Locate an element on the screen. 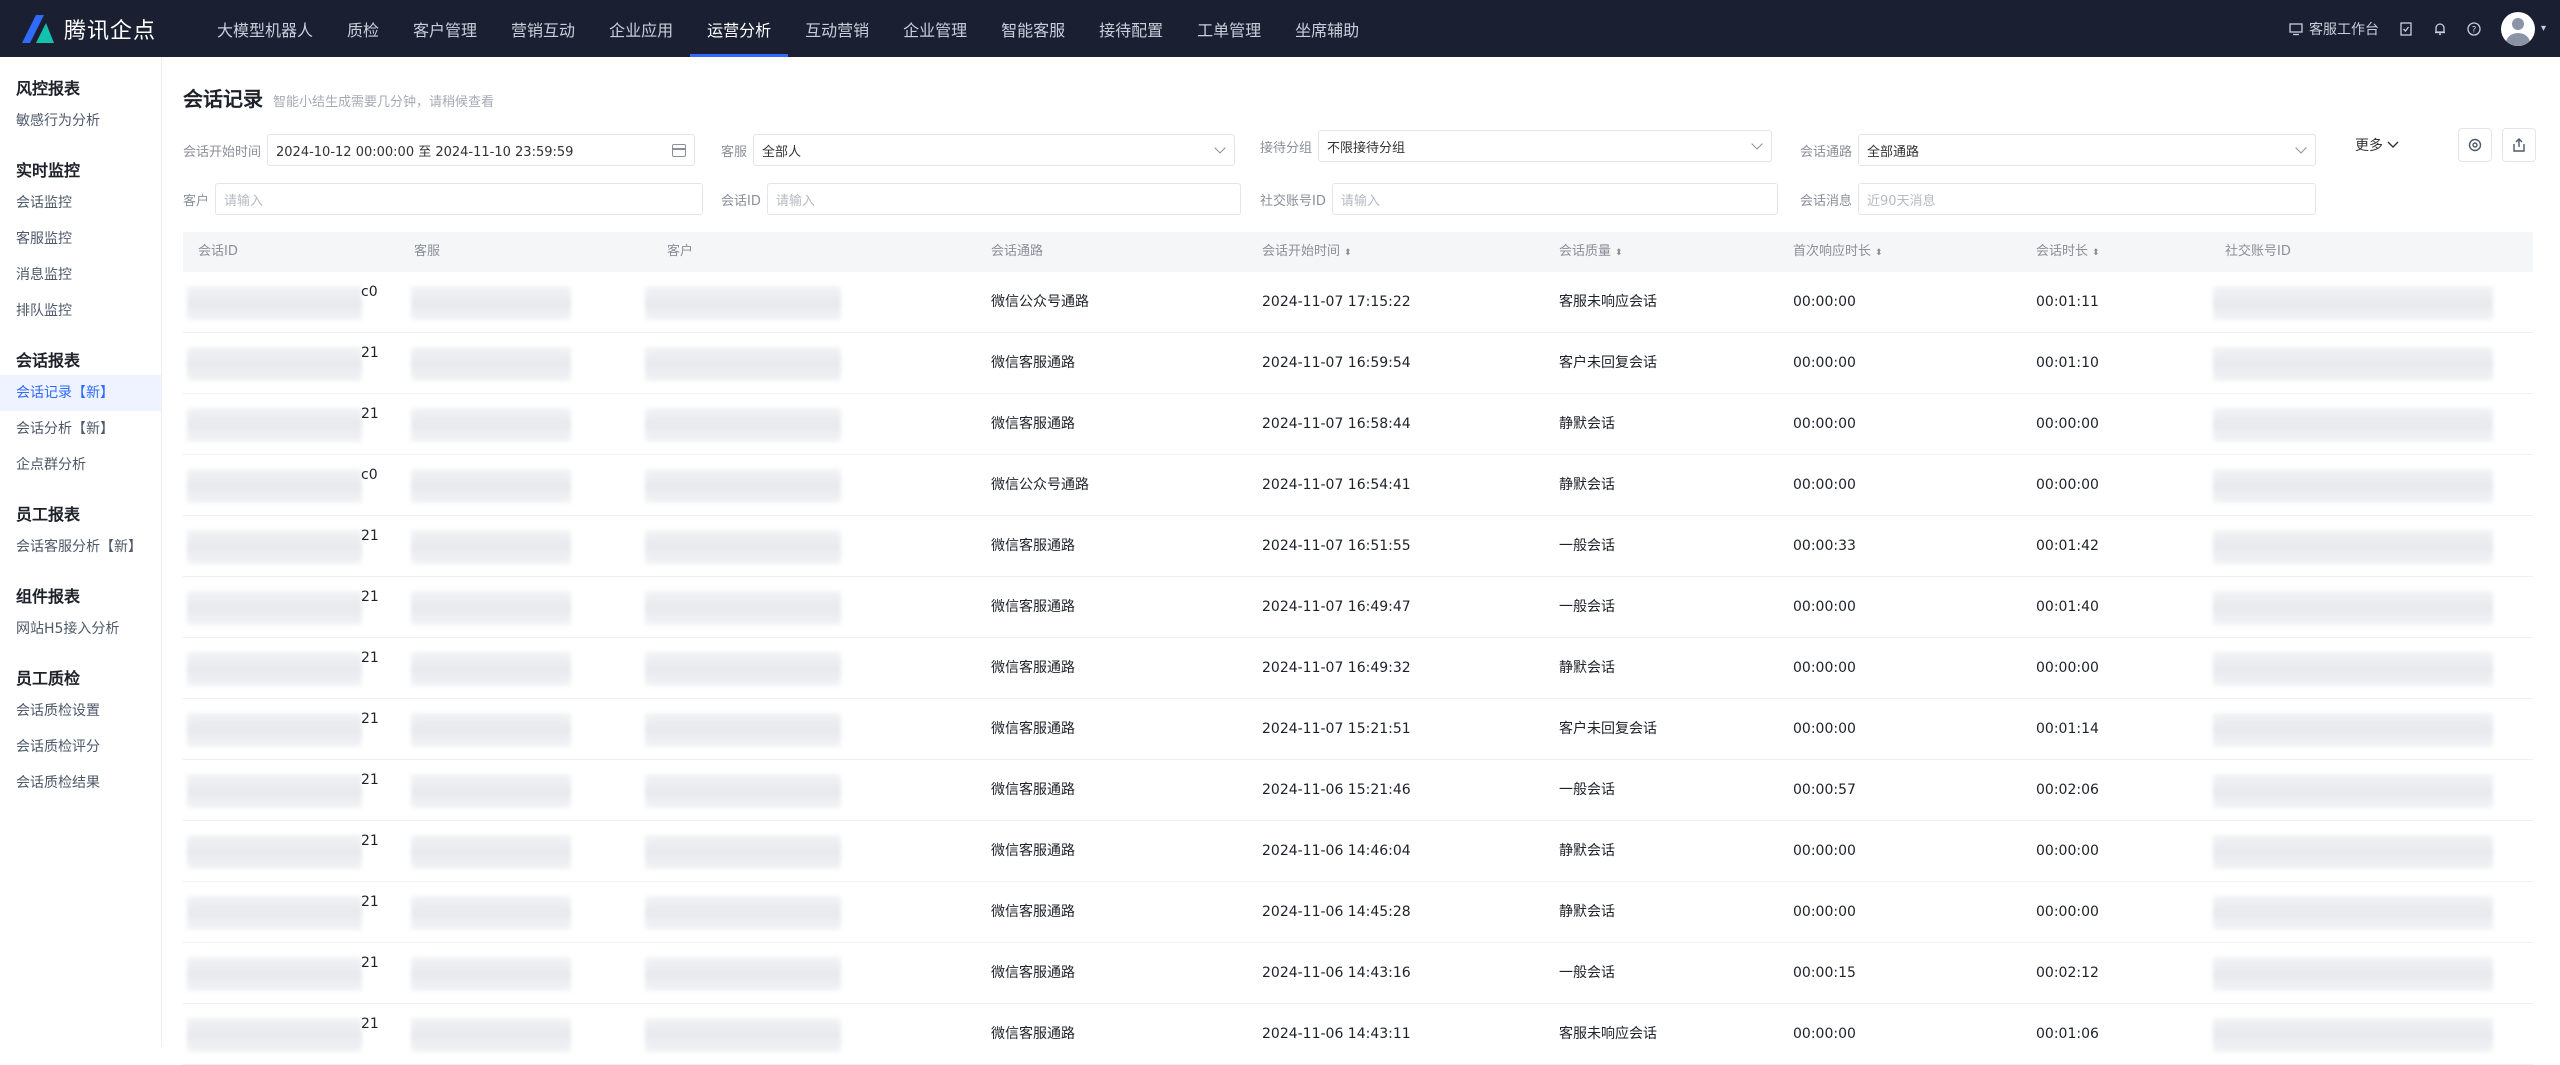  cell-channel: 微信公众号通路 is located at coordinates (1040, 302).